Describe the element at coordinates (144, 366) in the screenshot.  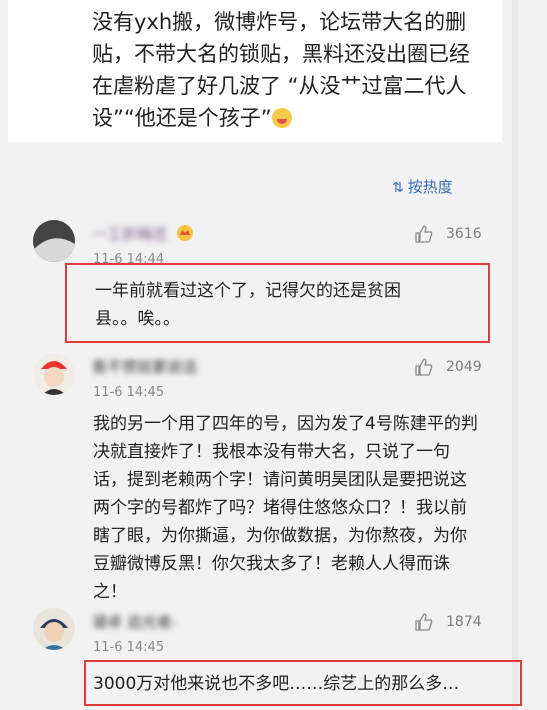
I see `commenter-name: 看不惯就要说话` at that location.